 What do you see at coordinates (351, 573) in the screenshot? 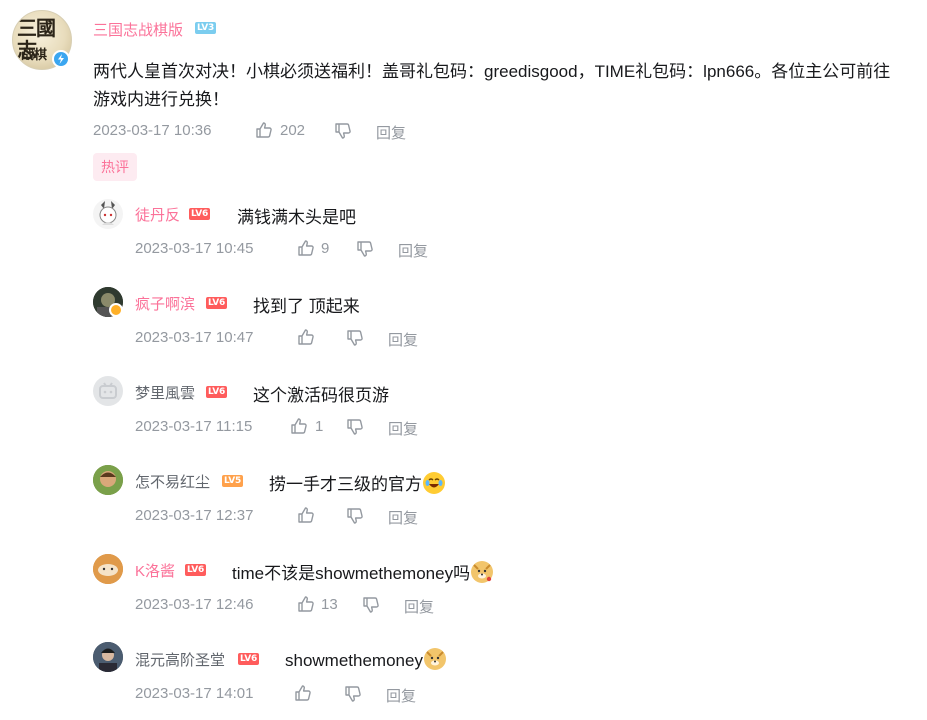
I see `reply-text-content: time不该是showmethemoney吗` at bounding box center [351, 573].